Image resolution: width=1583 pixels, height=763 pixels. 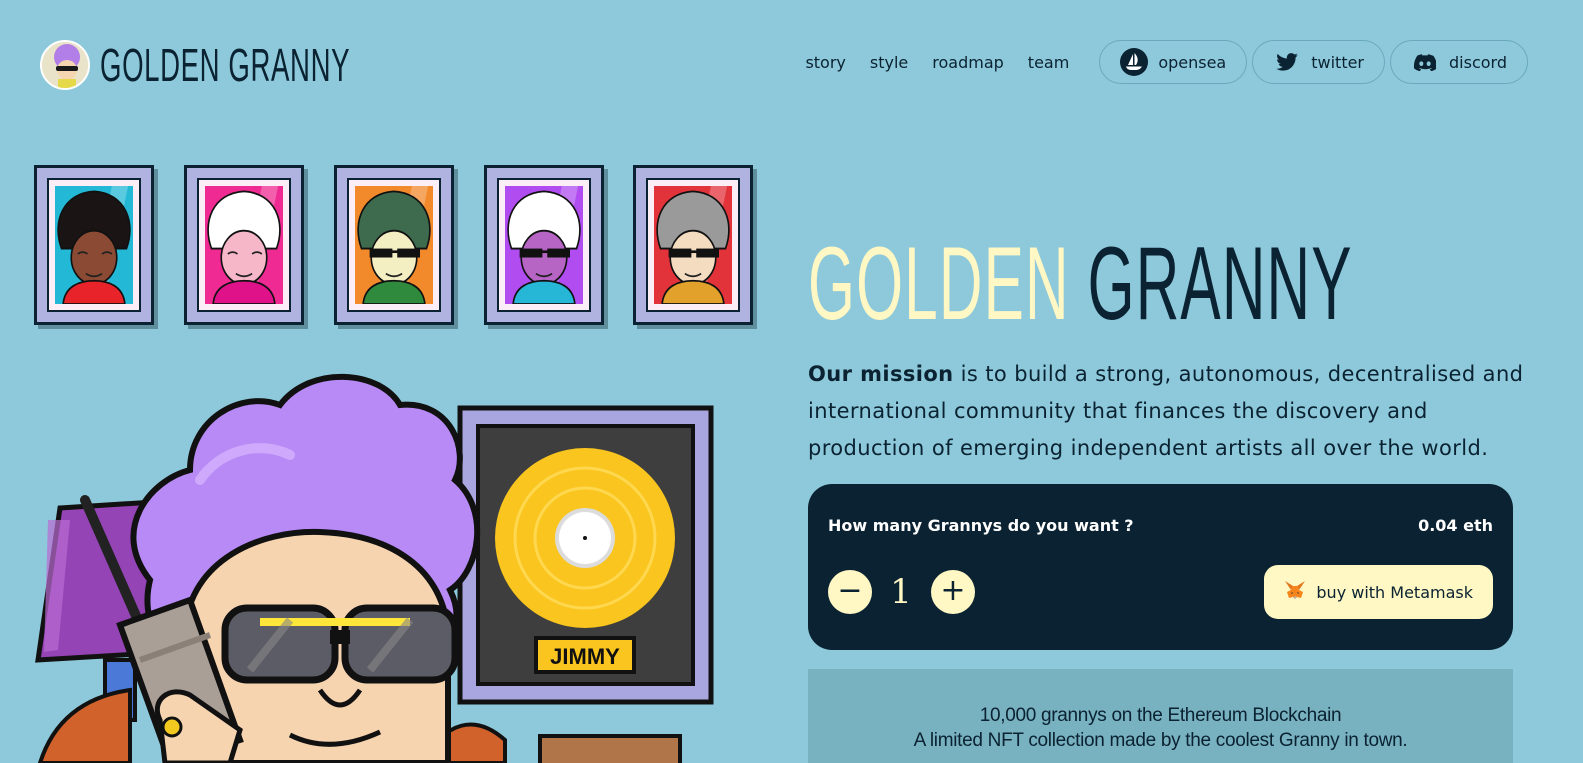 I want to click on buy-with-metamask-button: buy with Metamask, so click(x=1378, y=592).